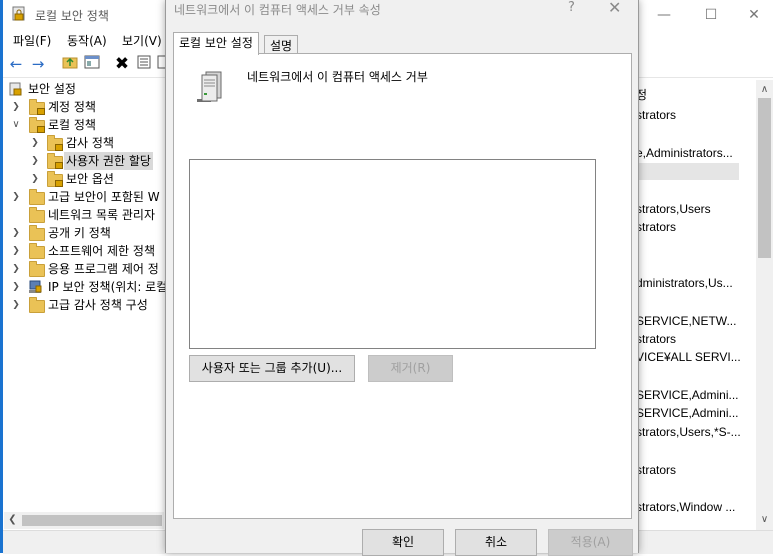  I want to click on tree-item-label: 감사 정책, so click(90, 143).